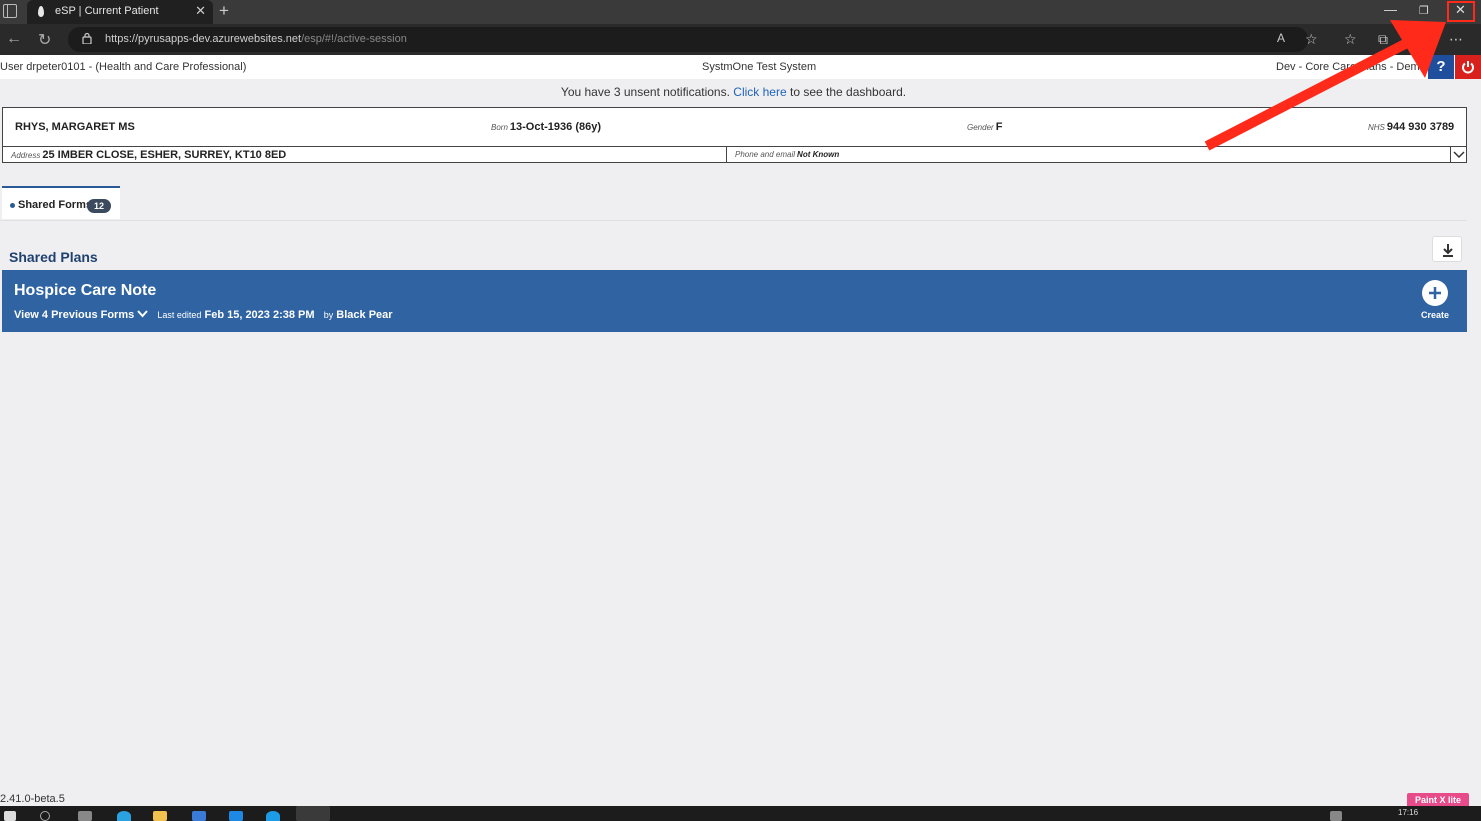 The image size is (1481, 821). What do you see at coordinates (203, 39) in the screenshot?
I see `url-host: https://pyrusapps-dev.azurewebsites.net` at bounding box center [203, 39].